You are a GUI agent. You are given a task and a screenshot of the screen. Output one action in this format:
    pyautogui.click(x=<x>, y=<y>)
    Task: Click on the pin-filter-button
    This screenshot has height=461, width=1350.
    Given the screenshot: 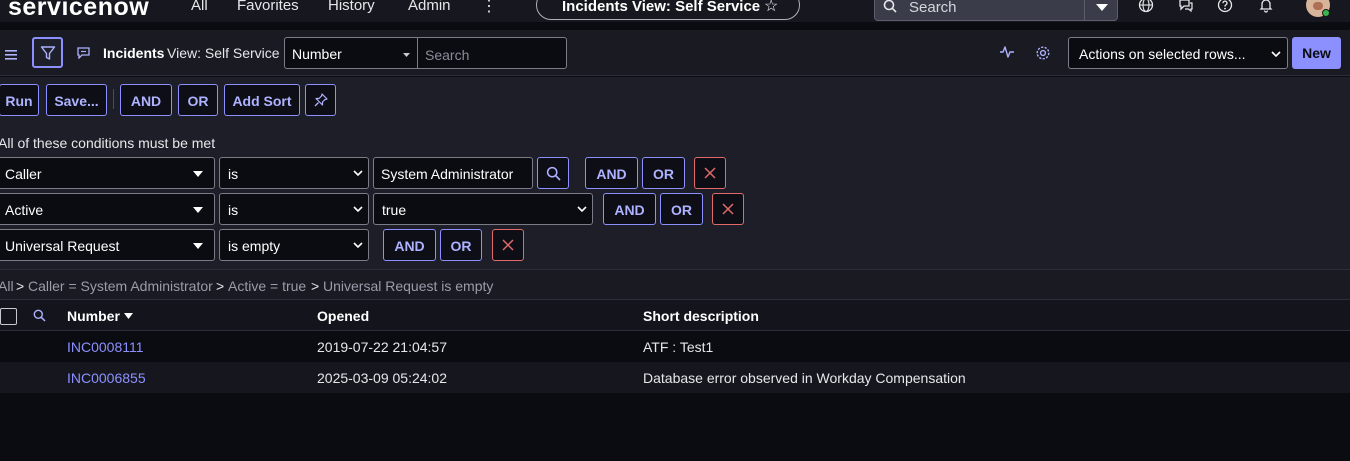 What is the action you would take?
    pyautogui.click(x=320, y=100)
    